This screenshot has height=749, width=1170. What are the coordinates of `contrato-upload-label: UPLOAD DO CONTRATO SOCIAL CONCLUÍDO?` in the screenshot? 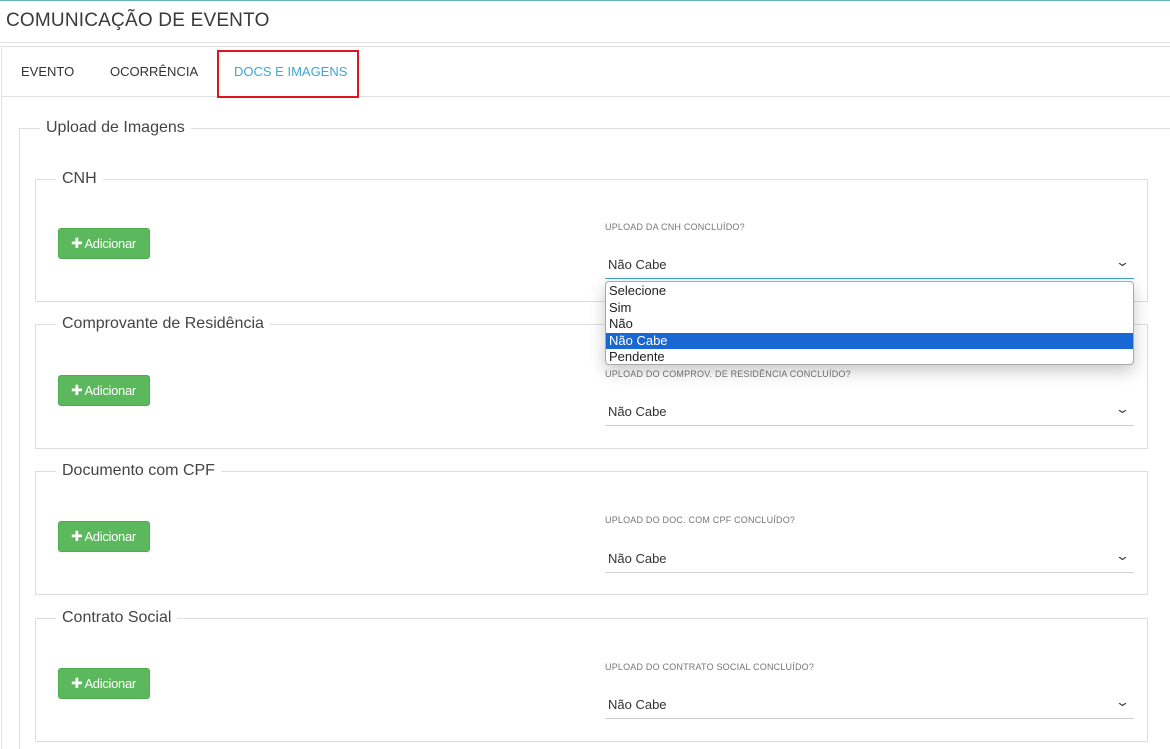 It's located at (710, 667).